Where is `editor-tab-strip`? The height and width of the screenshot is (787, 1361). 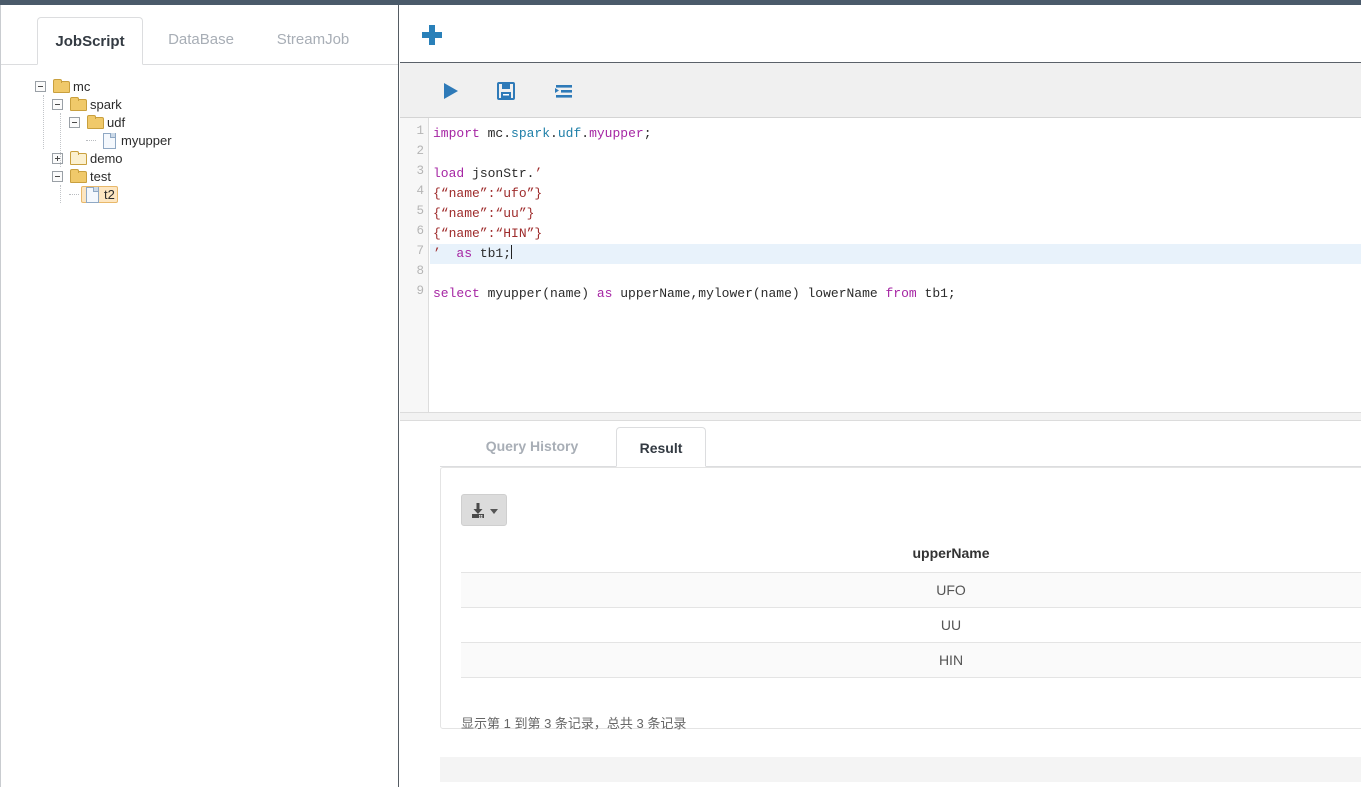 editor-tab-strip is located at coordinates (880, 34).